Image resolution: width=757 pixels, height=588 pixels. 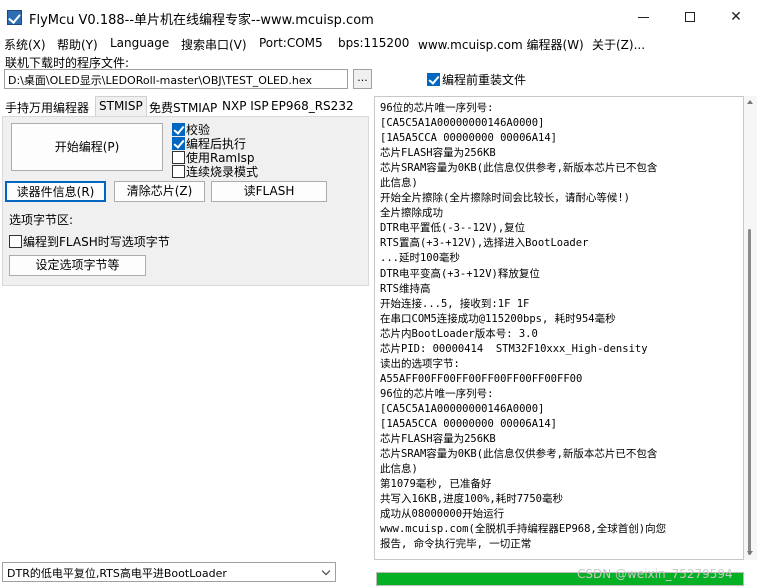 I want to click on log-line: 共写入16KB,进度100%,耗时7750毫秒, so click(x=472, y=499).